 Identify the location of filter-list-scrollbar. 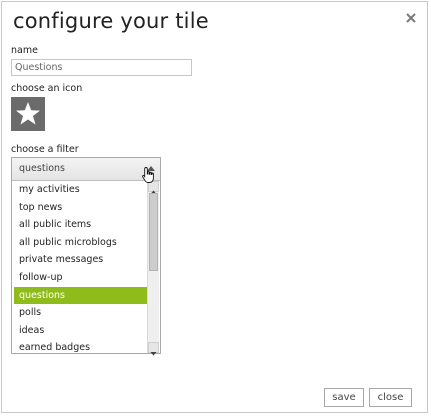
(153, 268).